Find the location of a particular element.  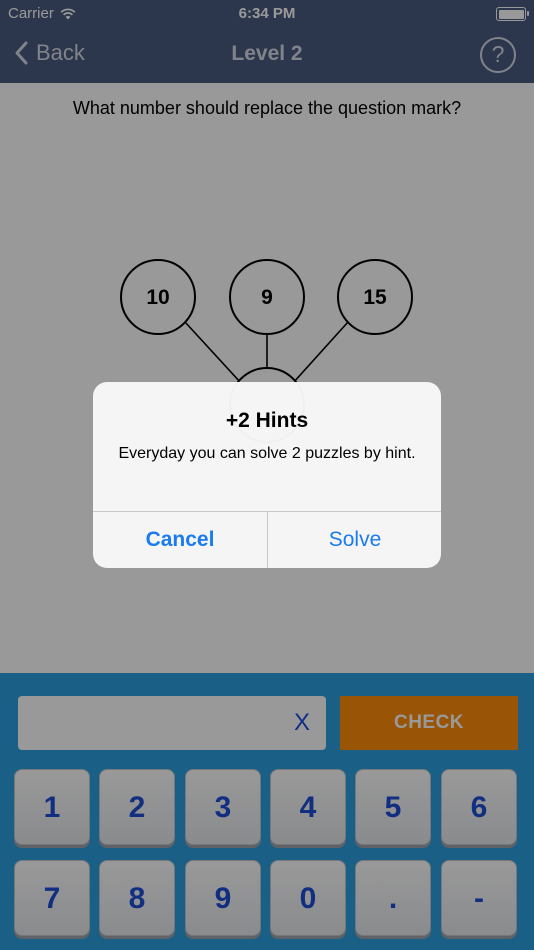

solve-button: Solve is located at coordinates (354, 540).